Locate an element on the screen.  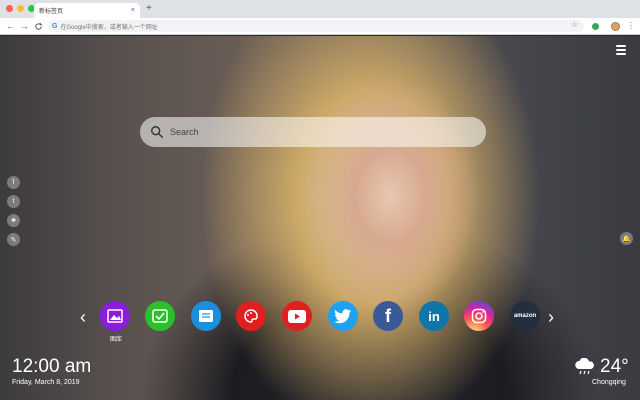
back-icon: ← is located at coordinates (10, 26).